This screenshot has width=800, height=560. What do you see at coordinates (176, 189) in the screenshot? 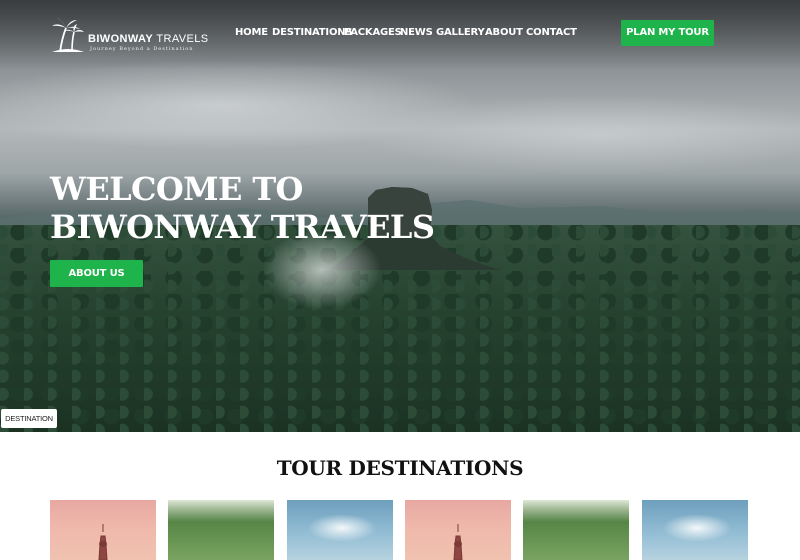
I see `hero-title-line: WELCOME TO` at bounding box center [176, 189].